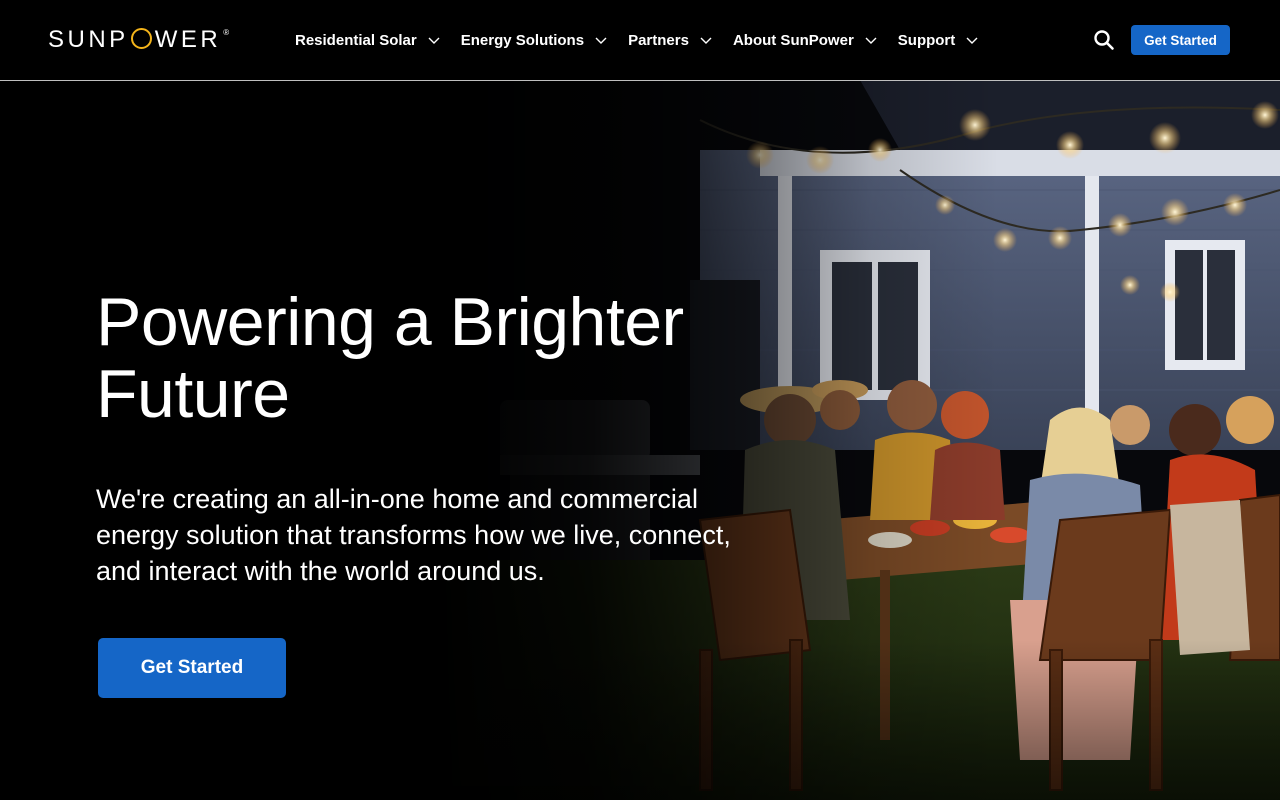  I want to click on registered-mark: ®, so click(226, 32).